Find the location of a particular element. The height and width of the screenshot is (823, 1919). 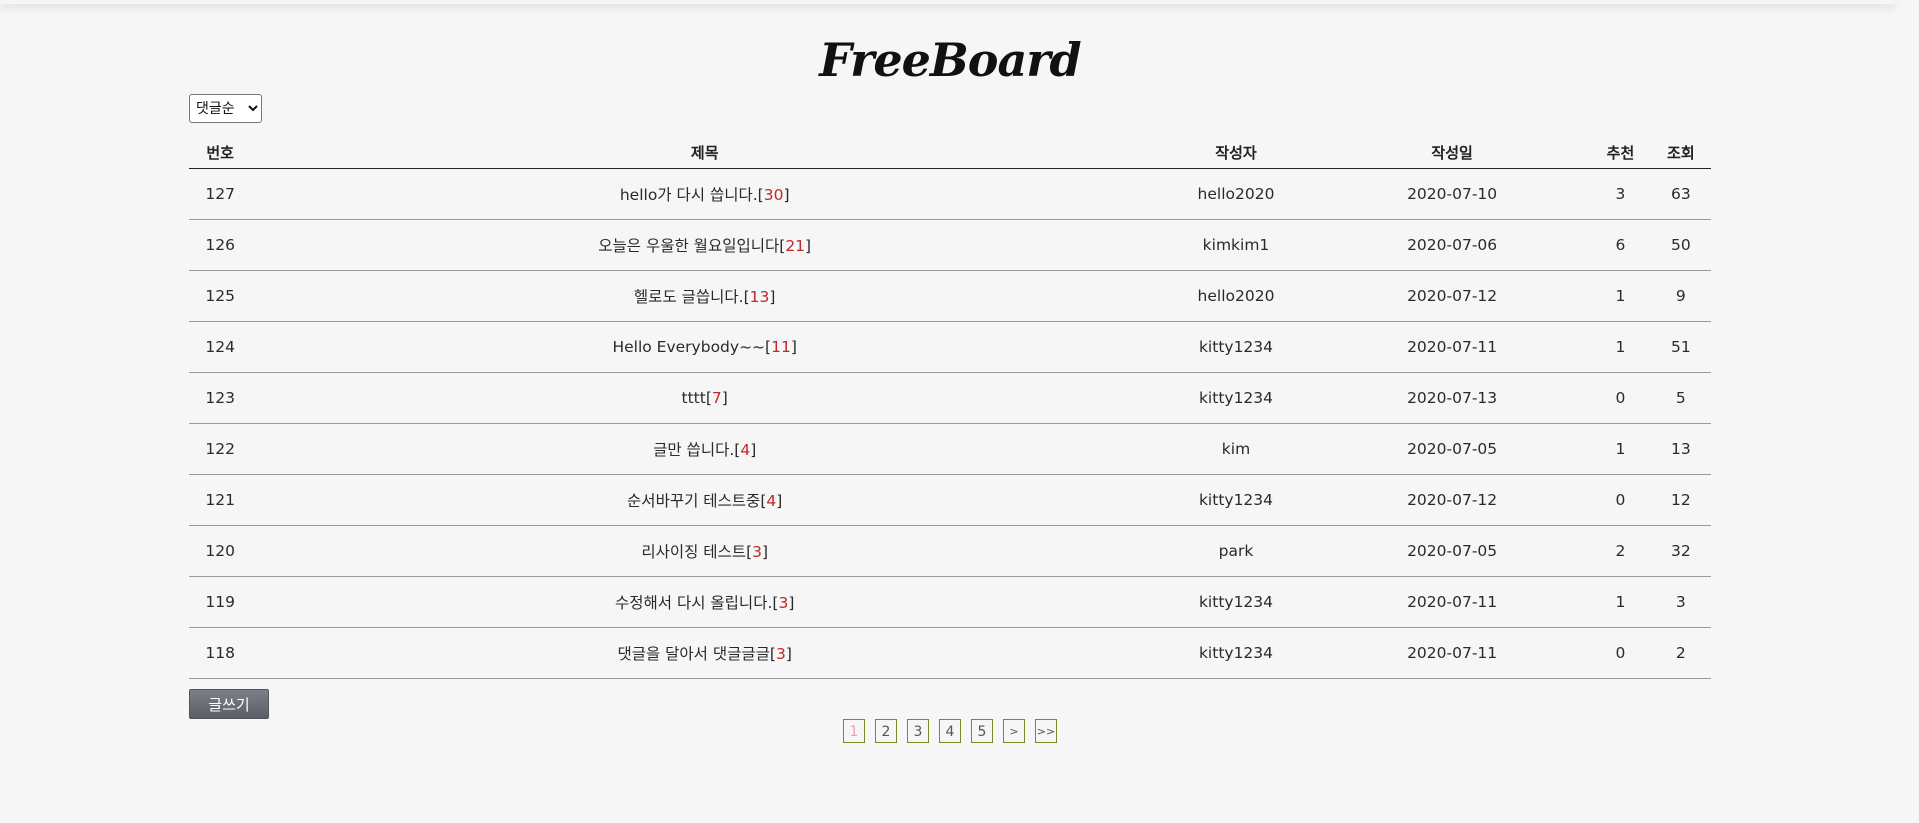

post-title: 순서바꾸기 테스트중 is located at coordinates (693, 501).